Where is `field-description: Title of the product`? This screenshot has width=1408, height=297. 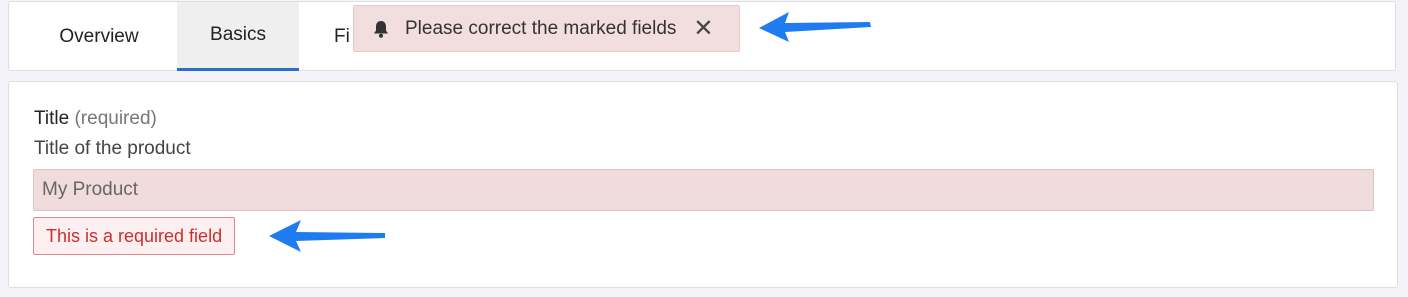 field-description: Title of the product is located at coordinates (112, 148).